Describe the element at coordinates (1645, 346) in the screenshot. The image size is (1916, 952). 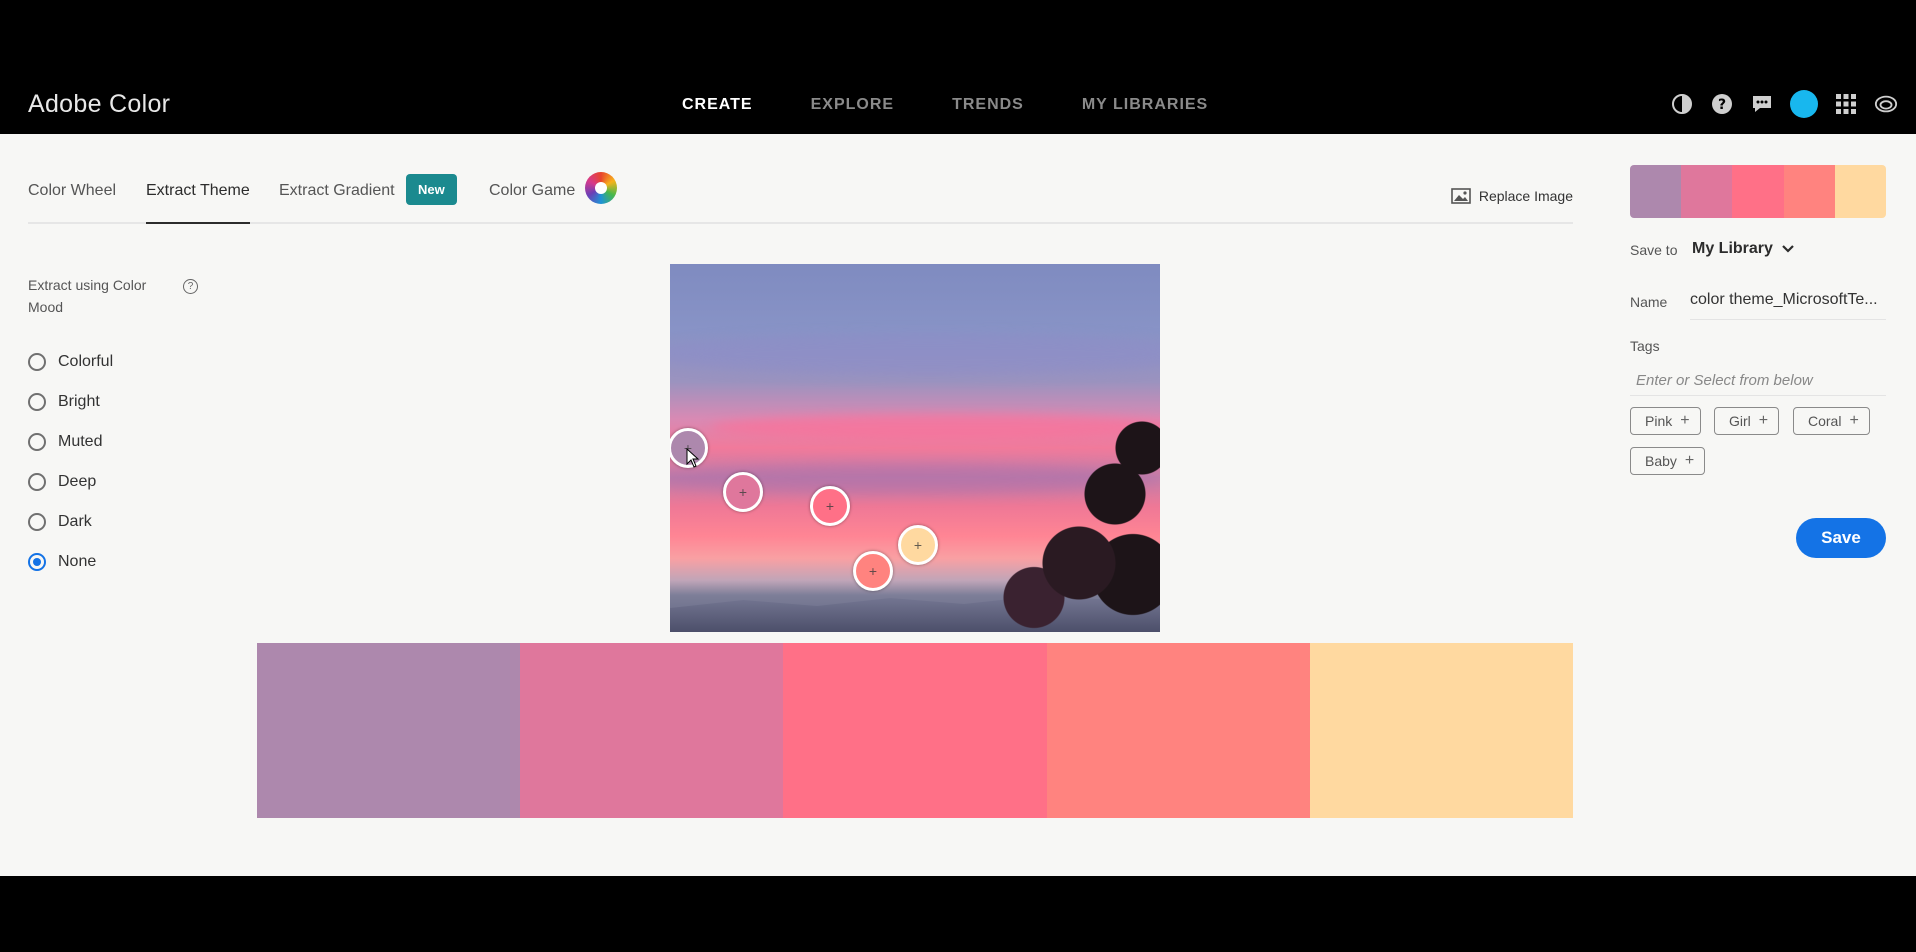
I see `tags-label: Tags` at that location.